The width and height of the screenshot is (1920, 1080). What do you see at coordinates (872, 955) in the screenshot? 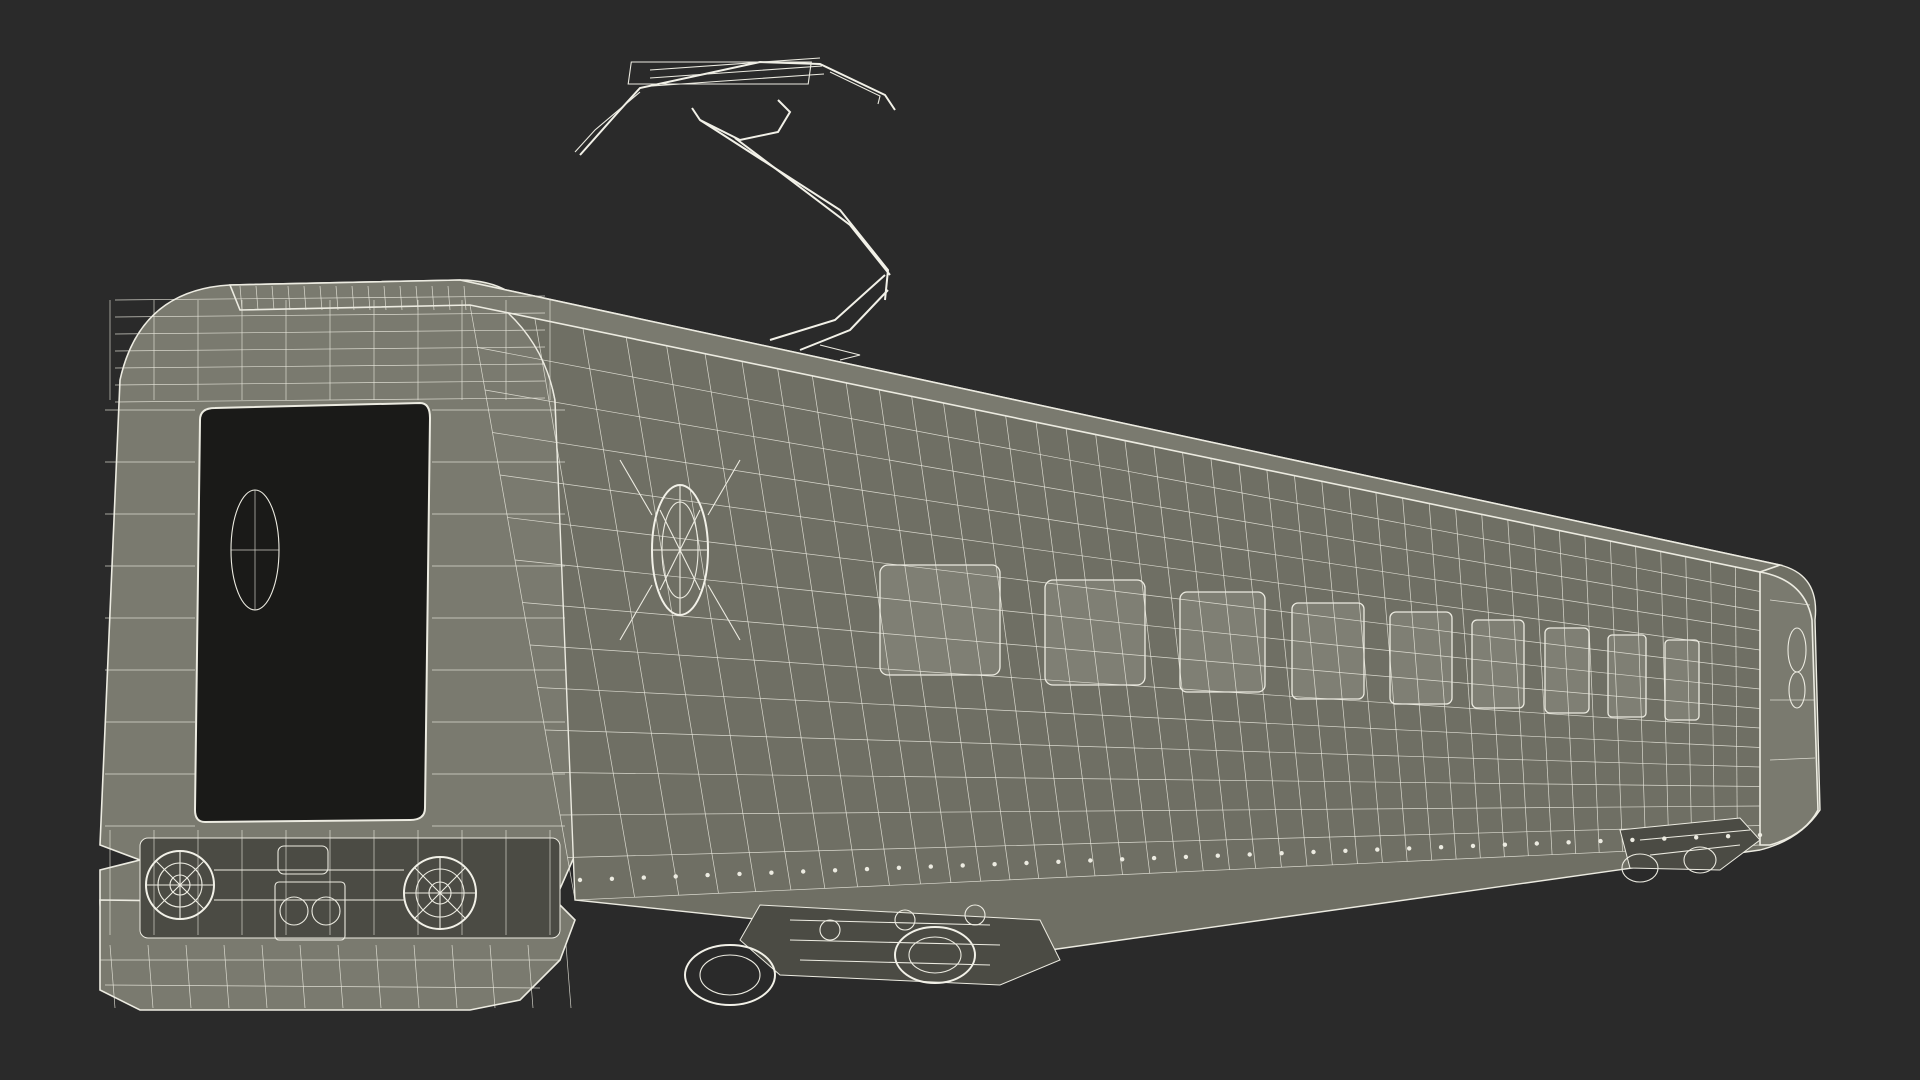
I see `mid-bogies` at bounding box center [872, 955].